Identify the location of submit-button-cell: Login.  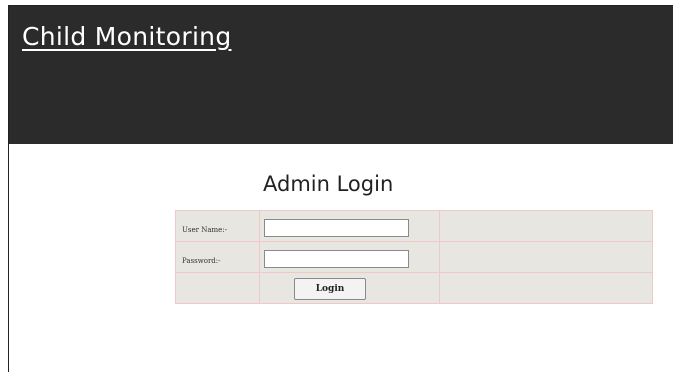
(349, 288).